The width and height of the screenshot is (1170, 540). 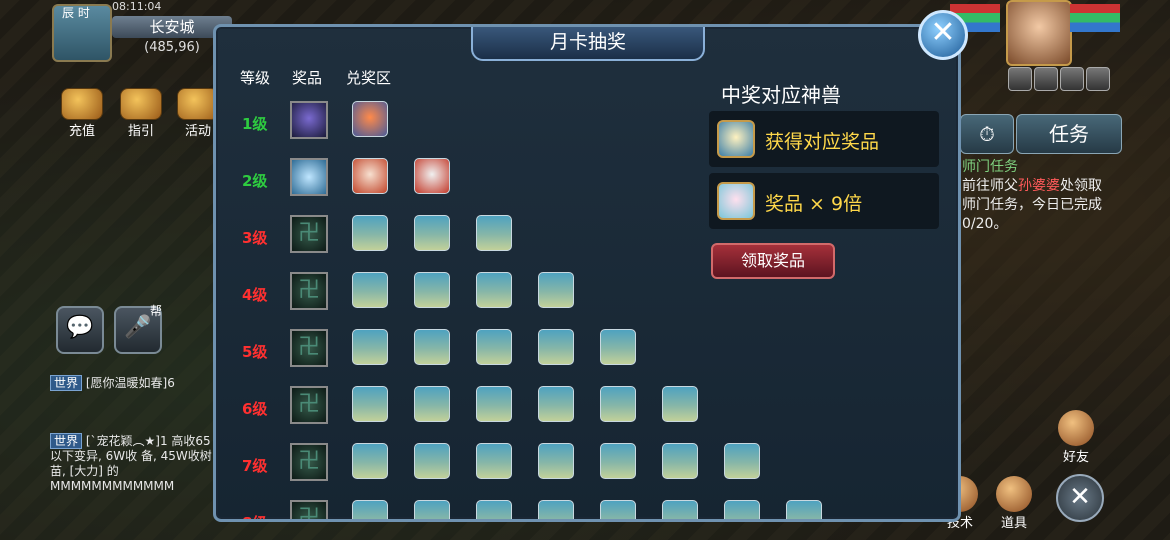 What do you see at coordinates (255, 78) in the screenshot?
I see `column-header-level: 等级` at bounding box center [255, 78].